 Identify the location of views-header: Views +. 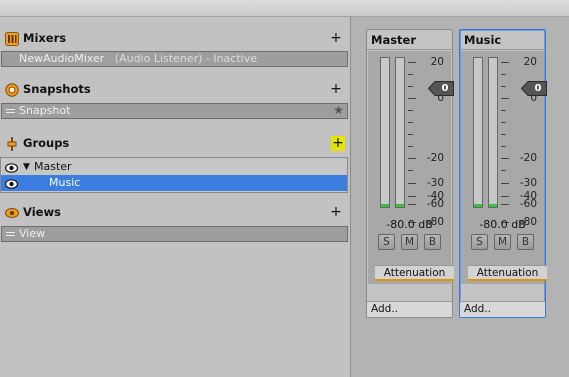
(175, 213).